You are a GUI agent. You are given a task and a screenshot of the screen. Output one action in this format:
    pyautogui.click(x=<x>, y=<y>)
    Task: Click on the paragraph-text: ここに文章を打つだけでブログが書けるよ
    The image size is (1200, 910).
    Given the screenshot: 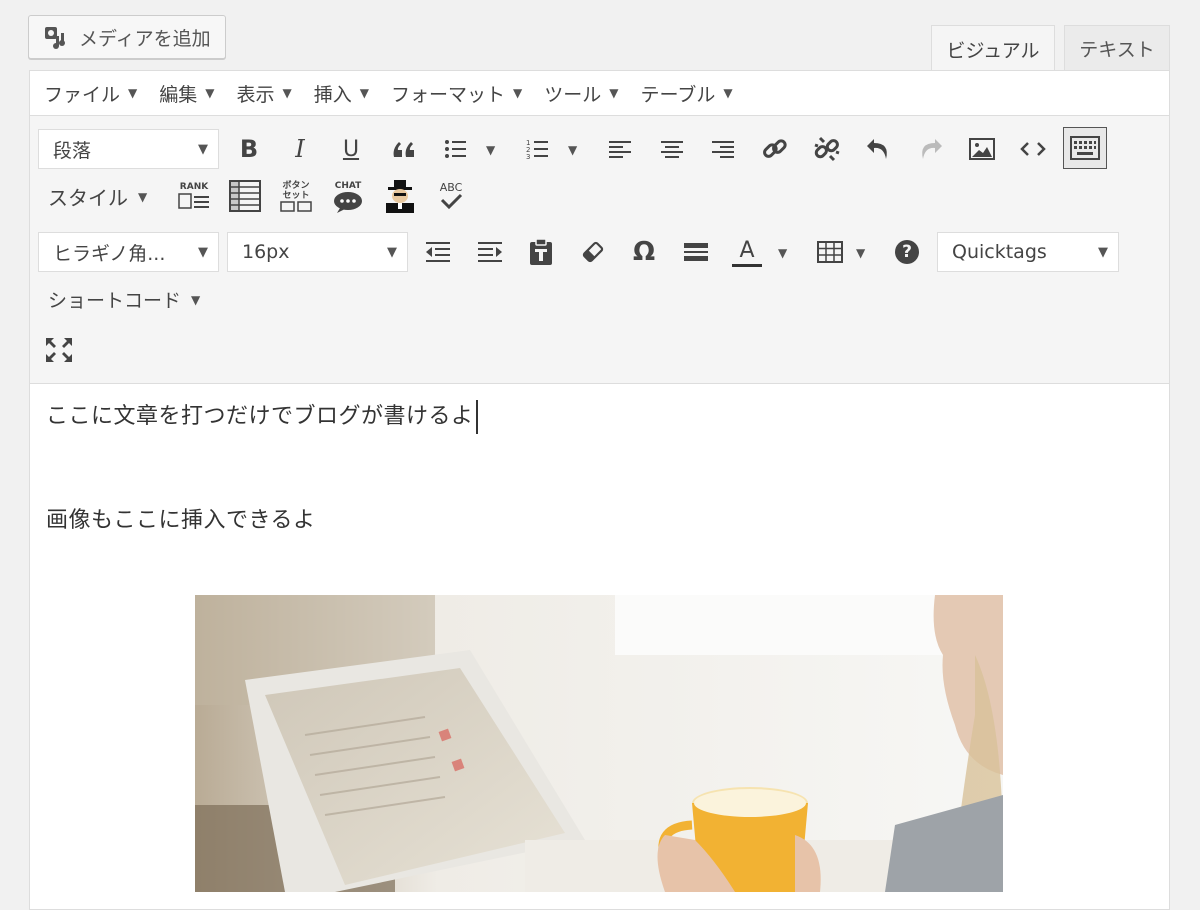 What is the action you would take?
    pyautogui.click(x=260, y=416)
    